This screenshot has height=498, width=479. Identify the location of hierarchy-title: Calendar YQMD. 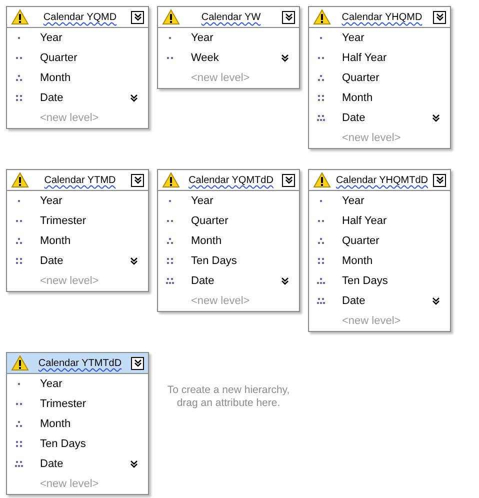
(80, 17).